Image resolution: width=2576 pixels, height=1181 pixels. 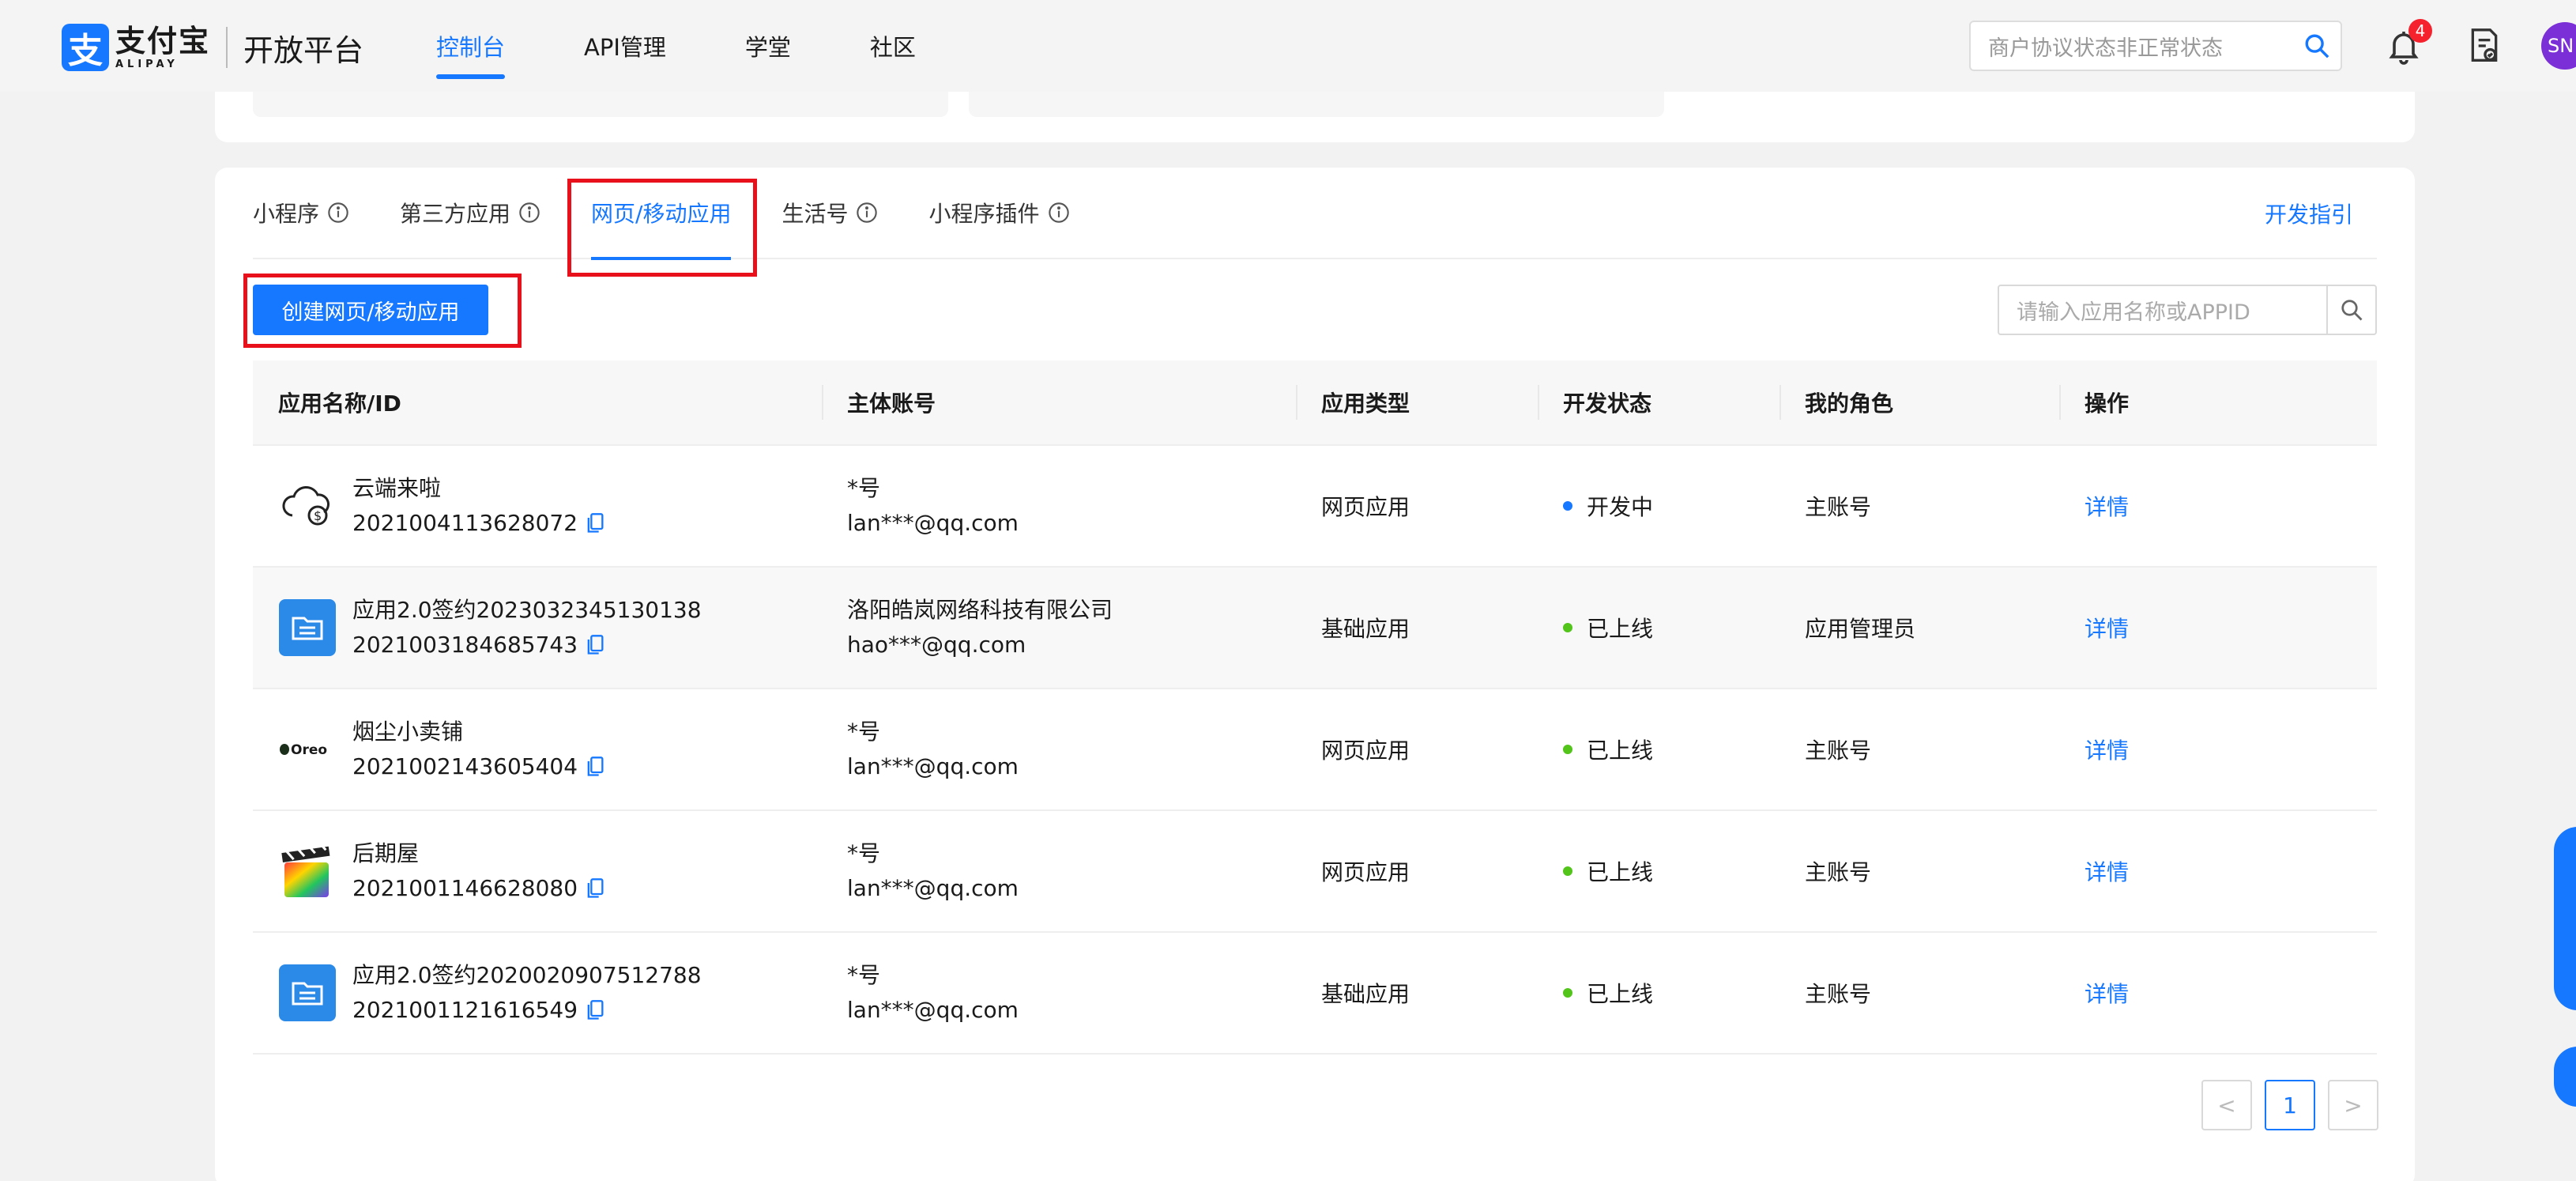 I want to click on oreo-logo-icon: Oreo, so click(x=307, y=749).